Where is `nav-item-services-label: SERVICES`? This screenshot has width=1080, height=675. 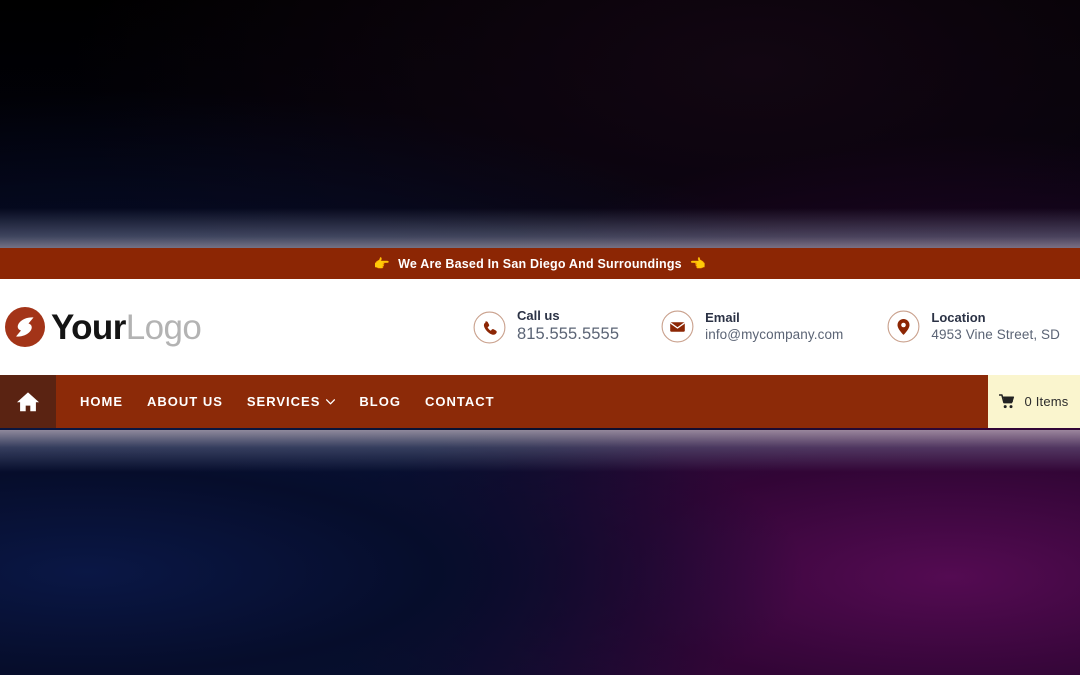 nav-item-services-label: SERVICES is located at coordinates (283, 401).